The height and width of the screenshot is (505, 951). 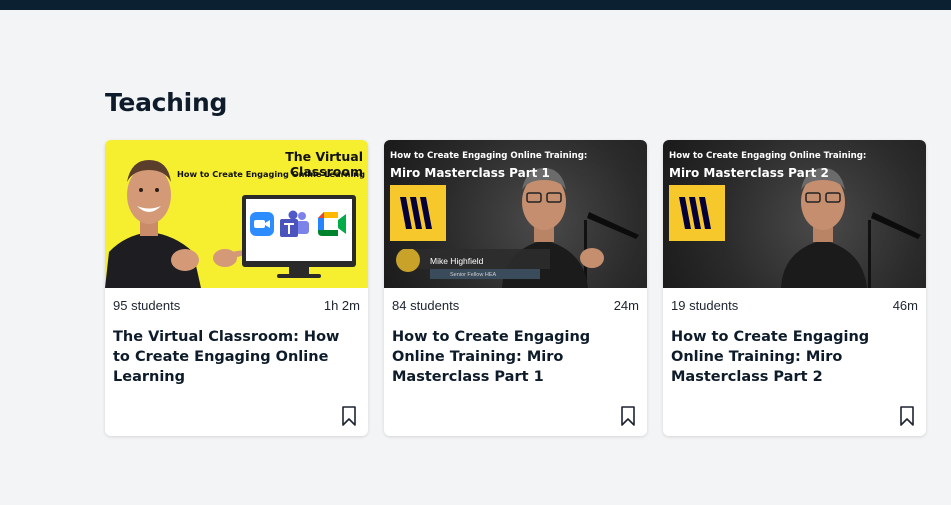 I want to click on course-duration: 1h 2m, so click(x=341, y=305).